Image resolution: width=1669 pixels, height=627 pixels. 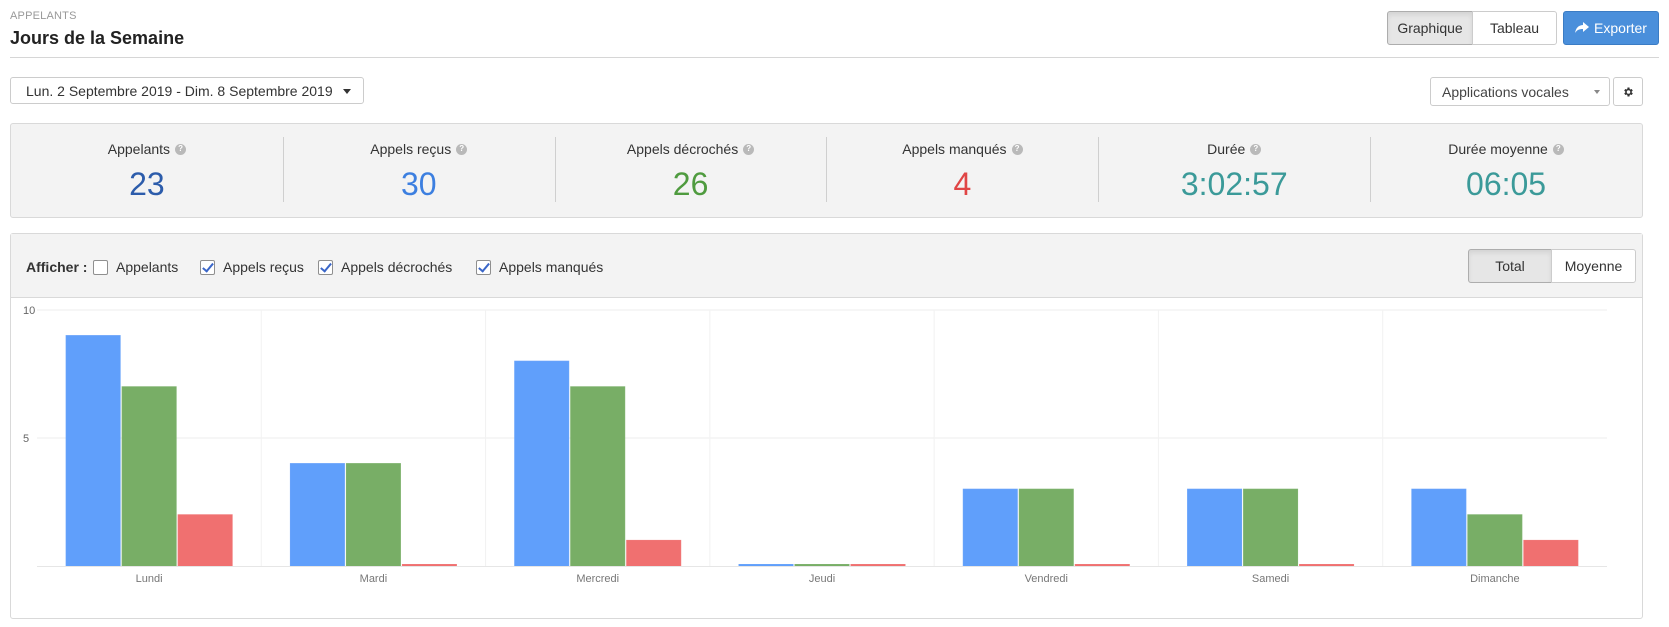 What do you see at coordinates (690, 184) in the screenshot?
I see `stat-value: 26` at bounding box center [690, 184].